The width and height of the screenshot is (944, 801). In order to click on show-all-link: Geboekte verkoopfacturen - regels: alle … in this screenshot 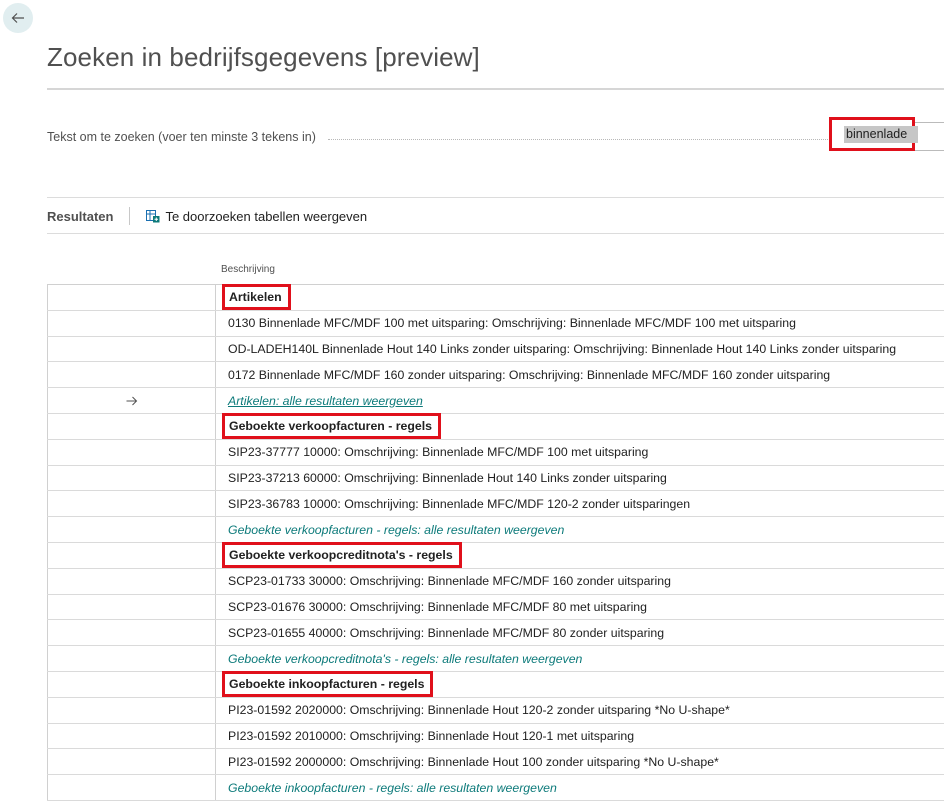, I will do `click(396, 530)`.